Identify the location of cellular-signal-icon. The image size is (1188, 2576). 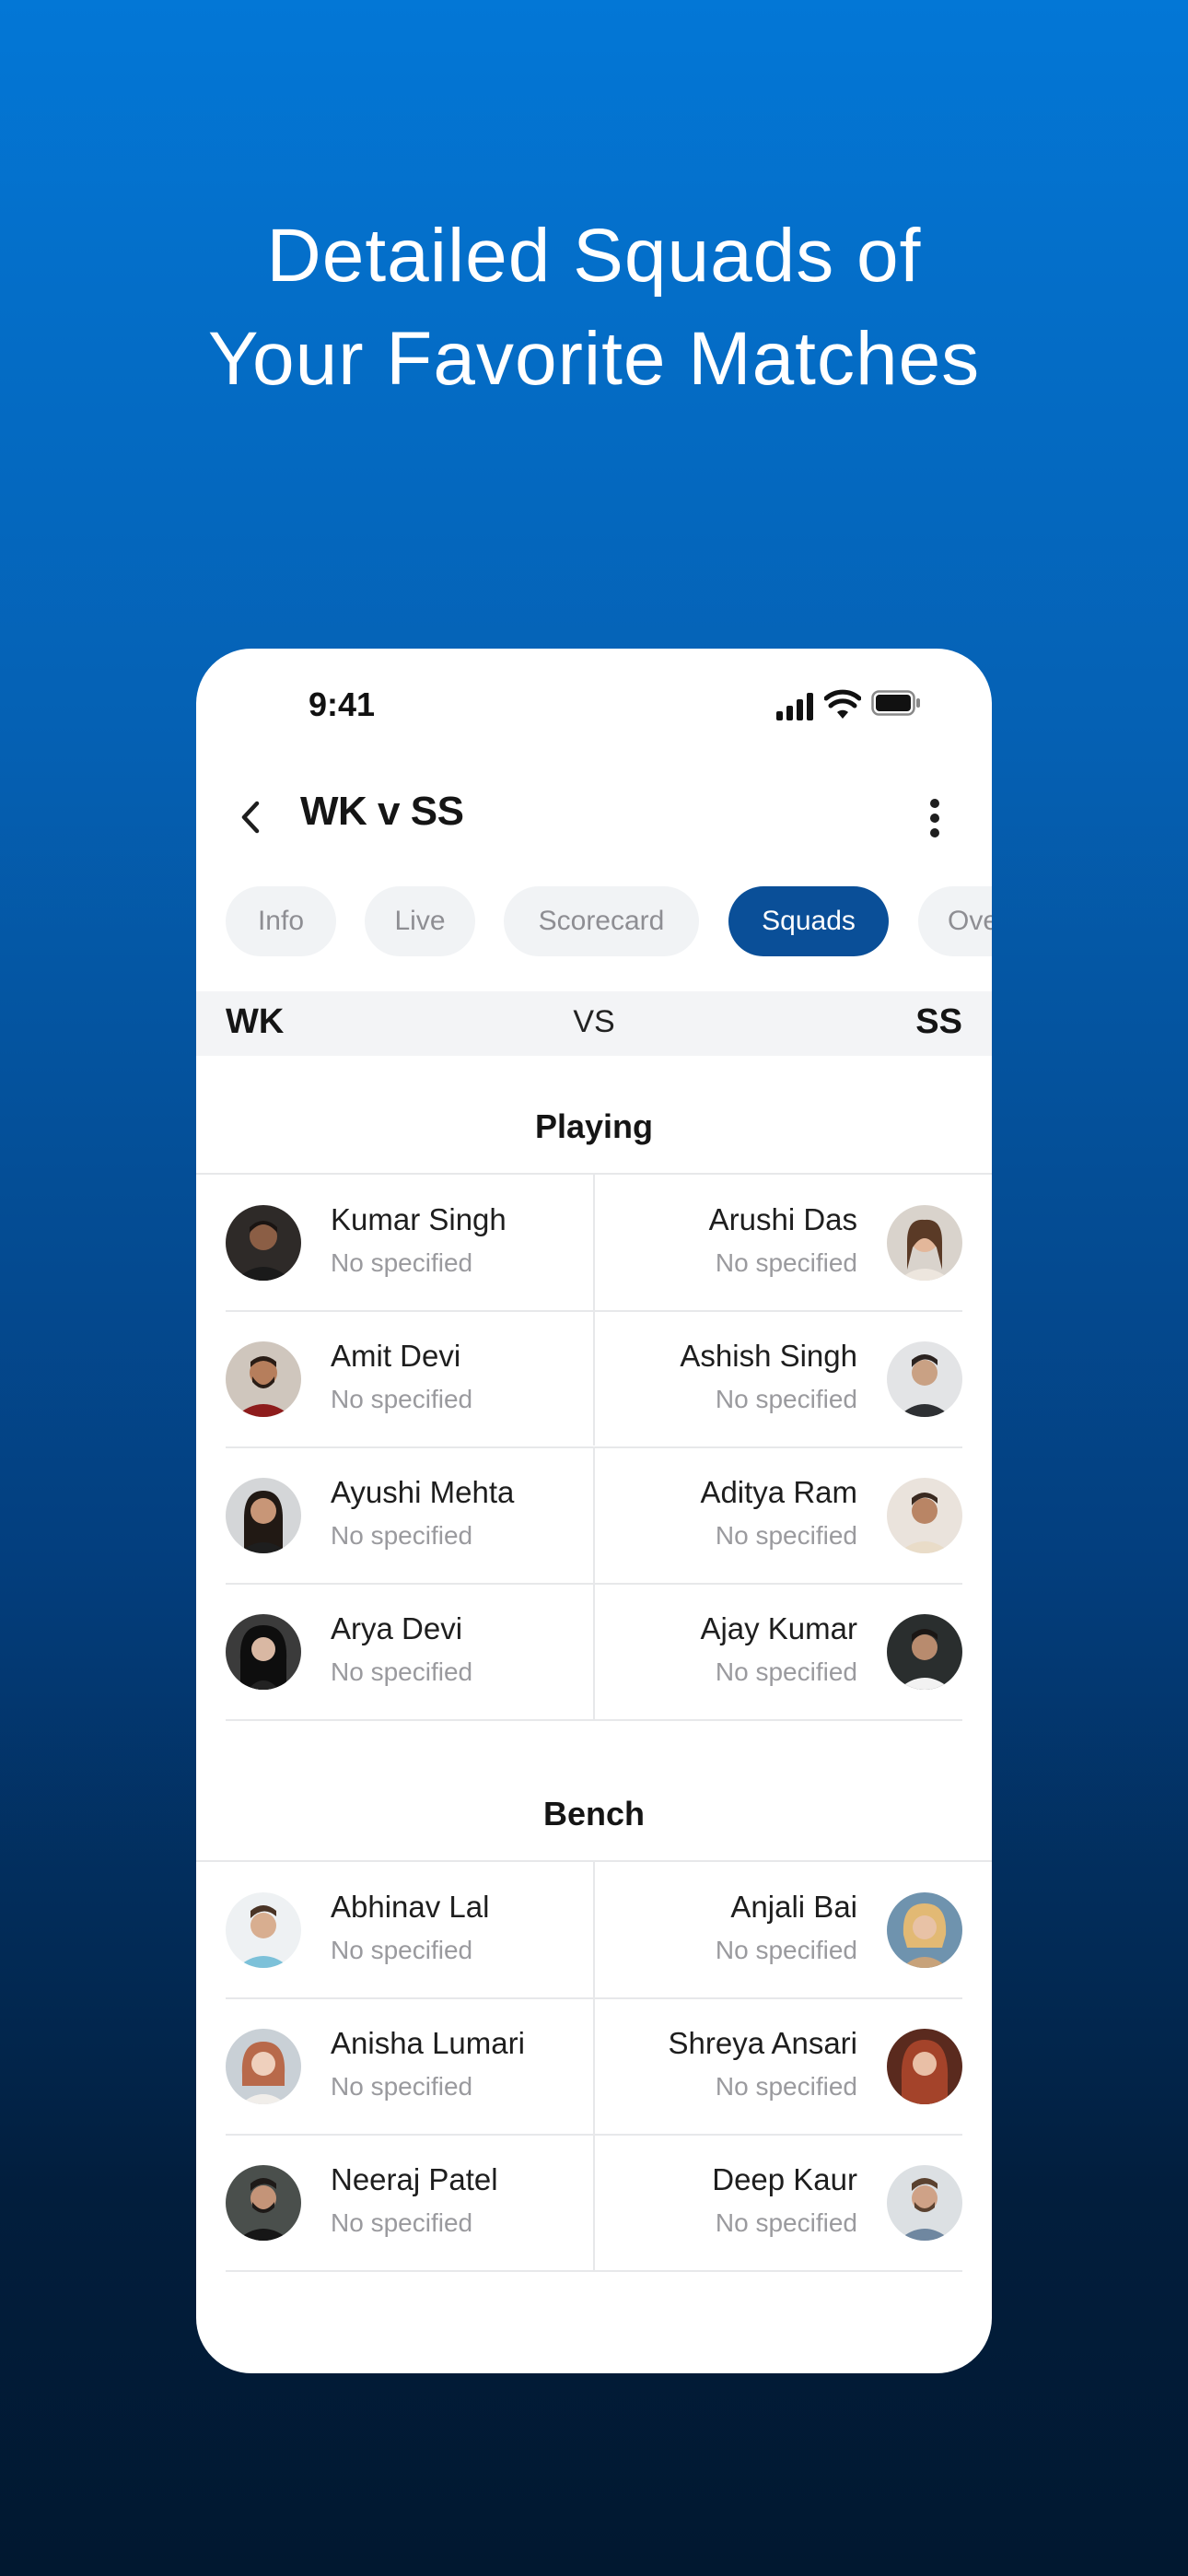
(794, 706).